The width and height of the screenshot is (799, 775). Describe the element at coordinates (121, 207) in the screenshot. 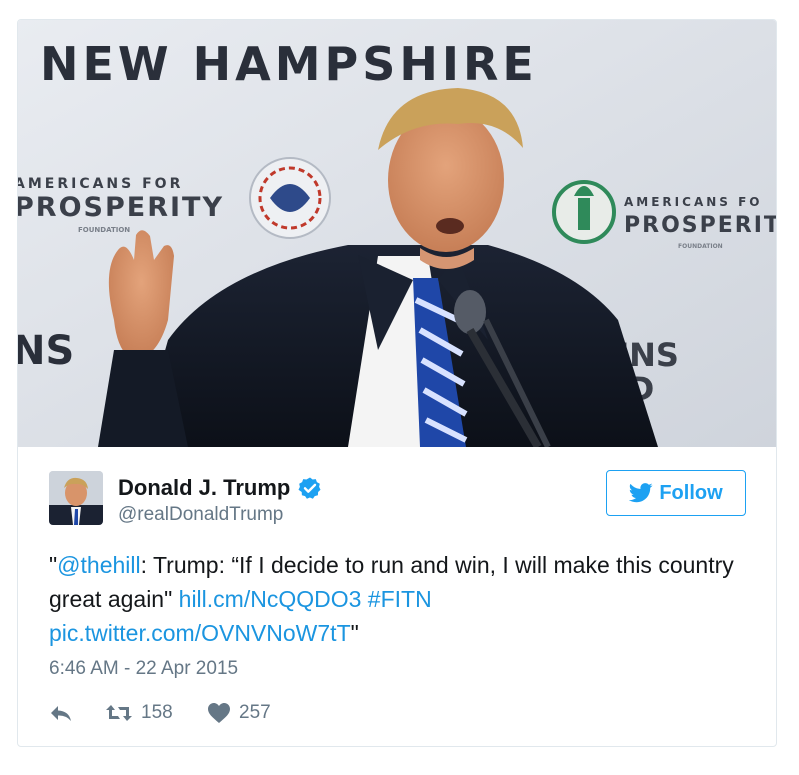

I see `backdrop-org-left-big: PROSPERITY` at that location.